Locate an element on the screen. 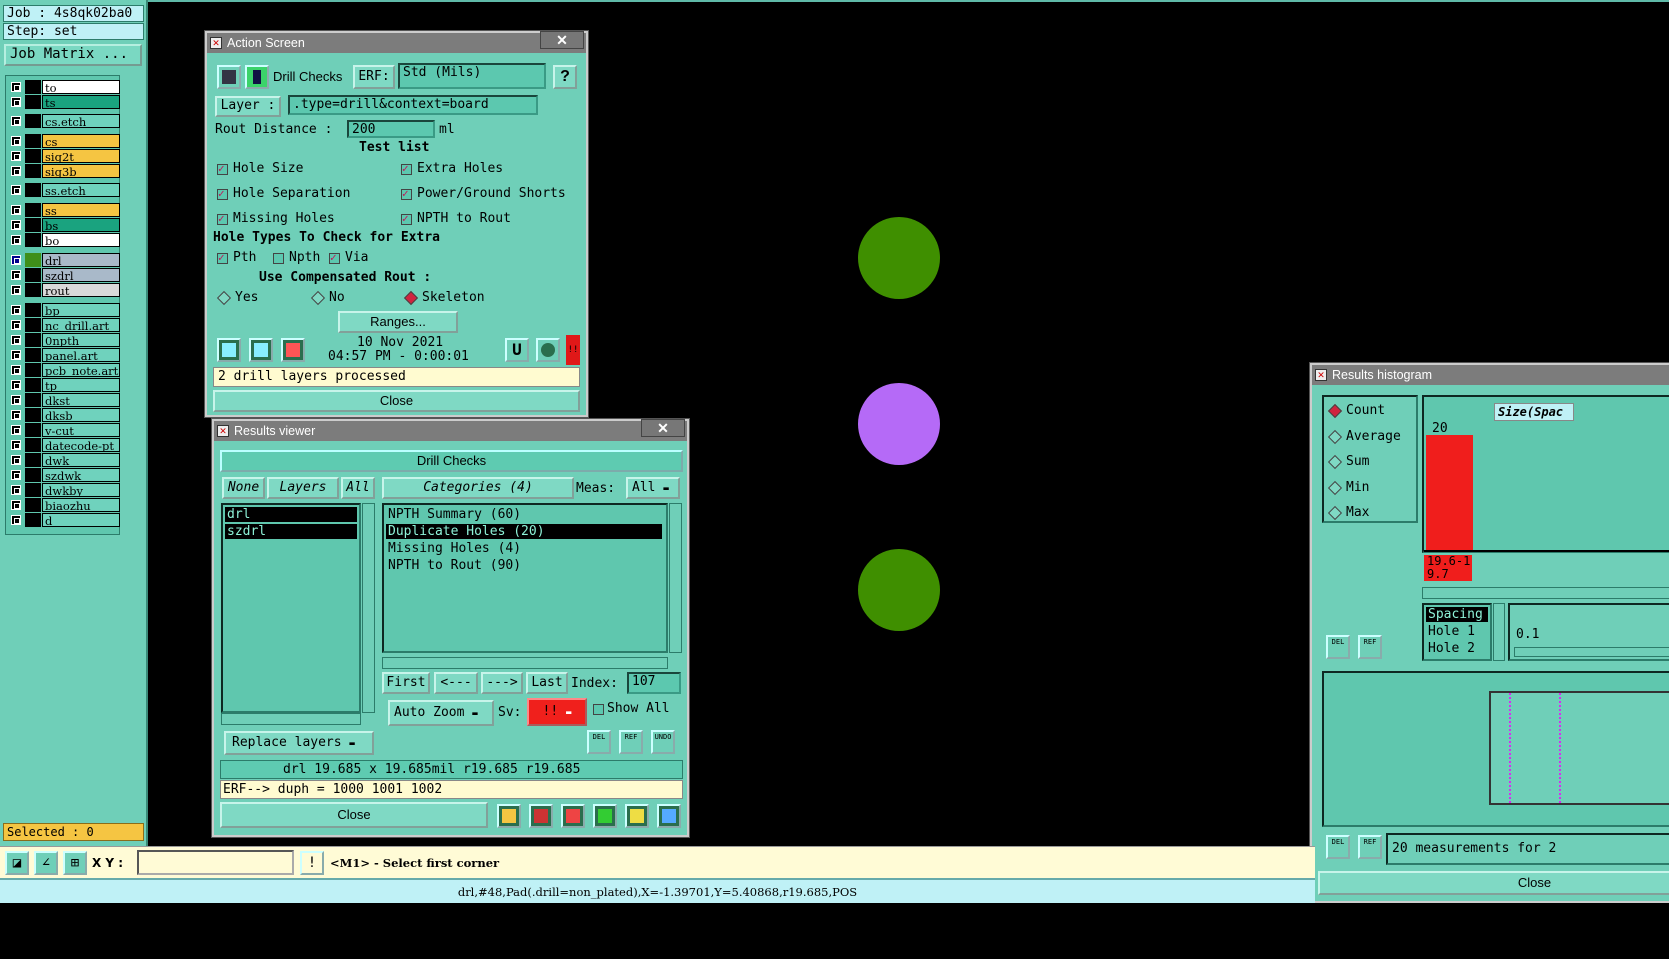 The height and width of the screenshot is (959, 1669). drill-pad-highlighted is located at coordinates (899, 424).